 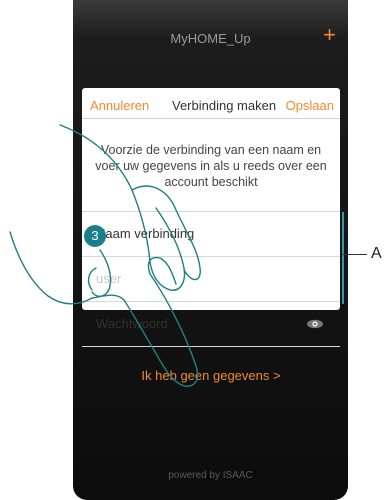 What do you see at coordinates (95, 236) in the screenshot?
I see `step-badge: 3` at bounding box center [95, 236].